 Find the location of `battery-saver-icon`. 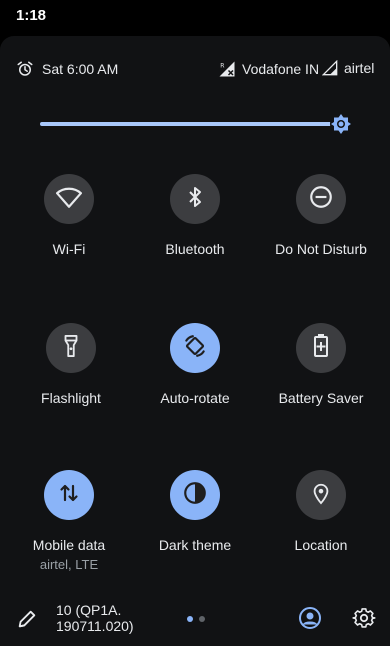

battery-saver-icon is located at coordinates (321, 348).